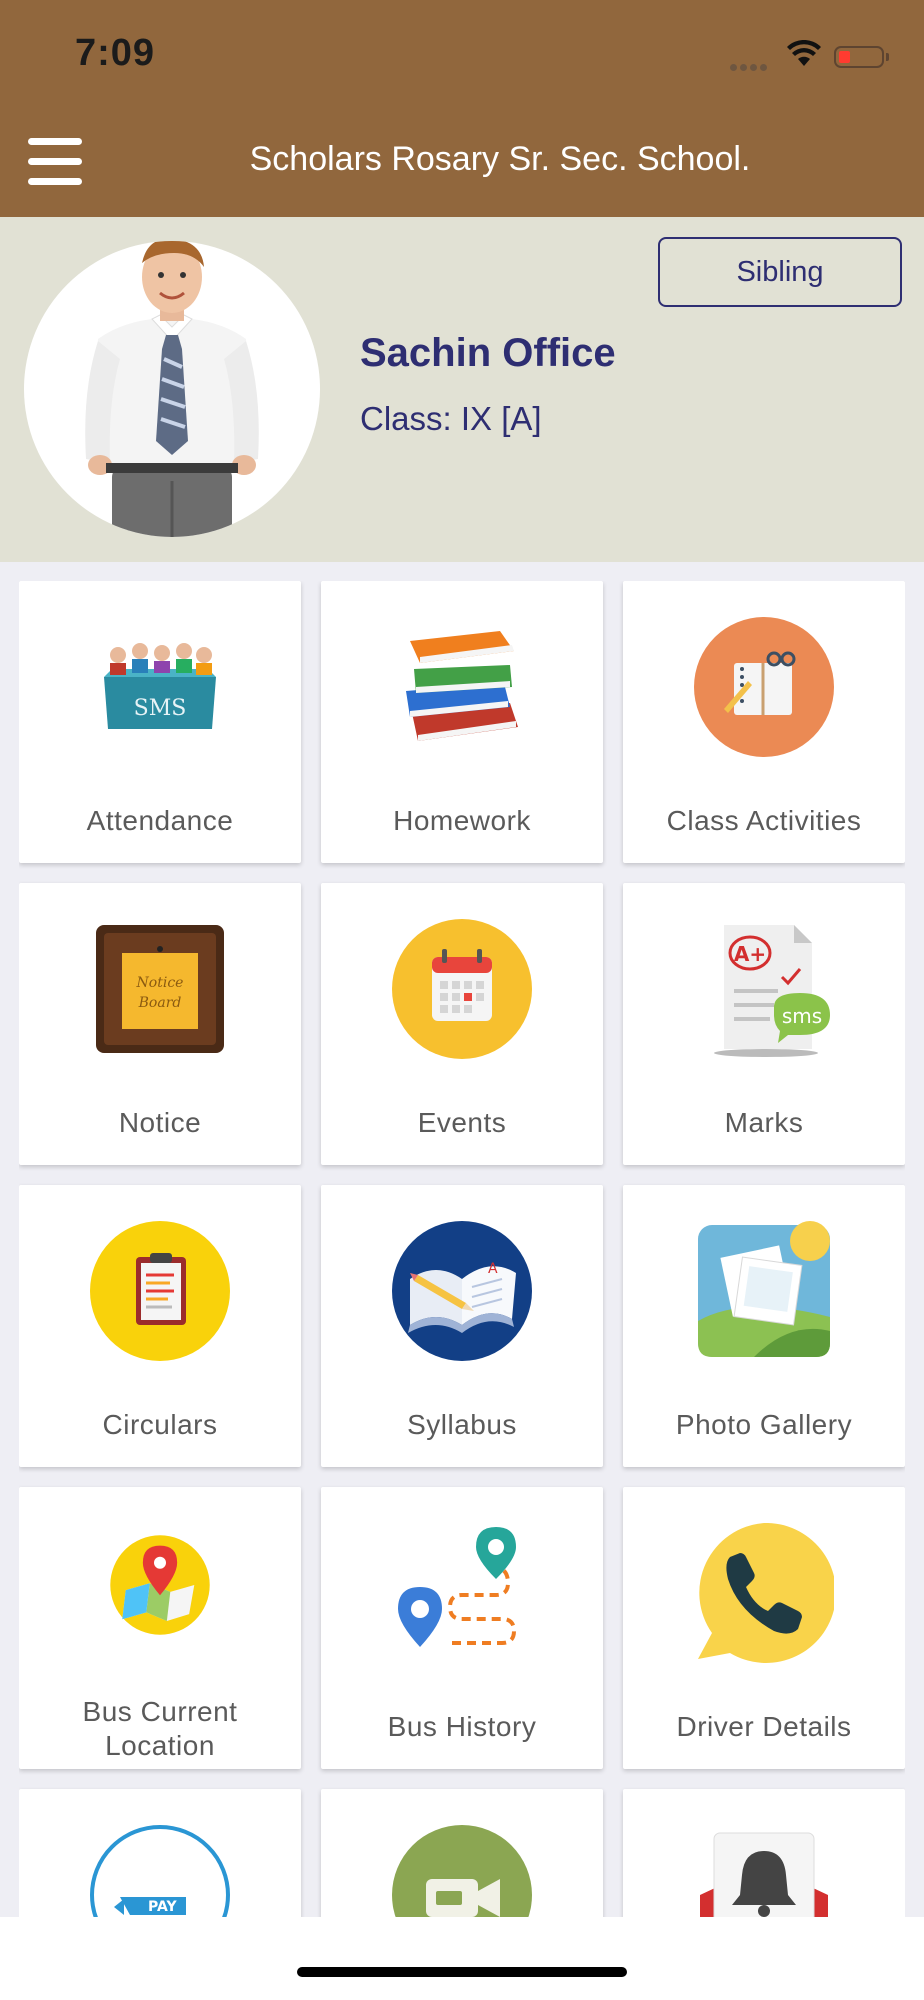  What do you see at coordinates (457, 1587) in the screenshot?
I see `route-icon` at bounding box center [457, 1587].